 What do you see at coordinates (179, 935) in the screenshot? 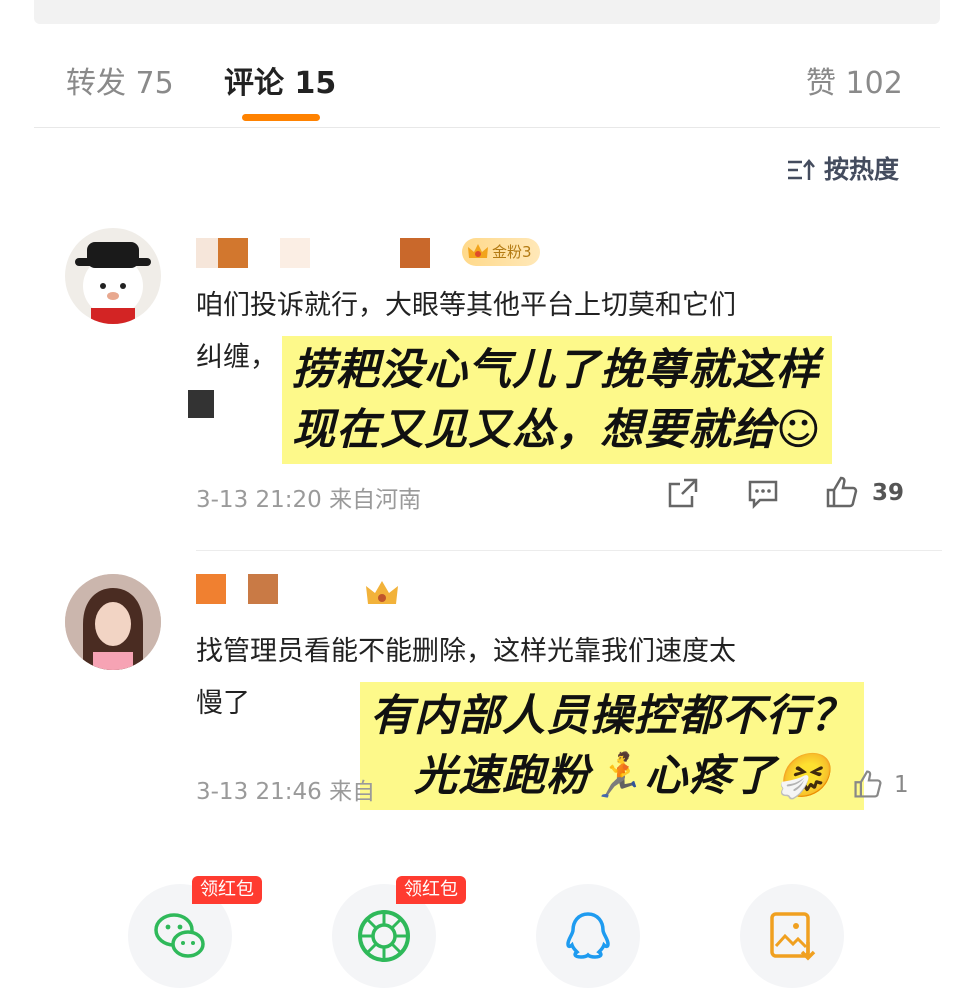
I see `wechat-icon` at bounding box center [179, 935].